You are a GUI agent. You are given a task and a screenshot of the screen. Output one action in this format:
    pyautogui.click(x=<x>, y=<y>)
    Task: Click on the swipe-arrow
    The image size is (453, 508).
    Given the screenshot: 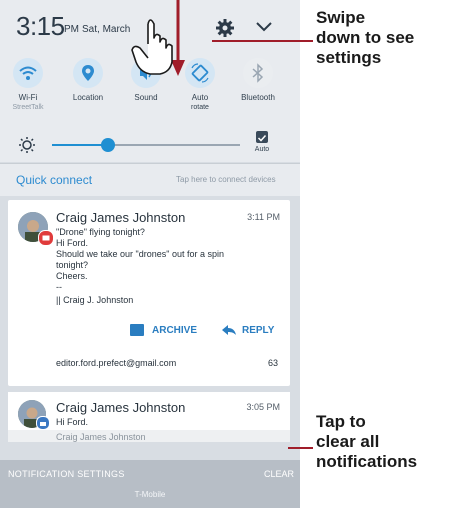 What is the action you would take?
    pyautogui.click(x=178, y=38)
    